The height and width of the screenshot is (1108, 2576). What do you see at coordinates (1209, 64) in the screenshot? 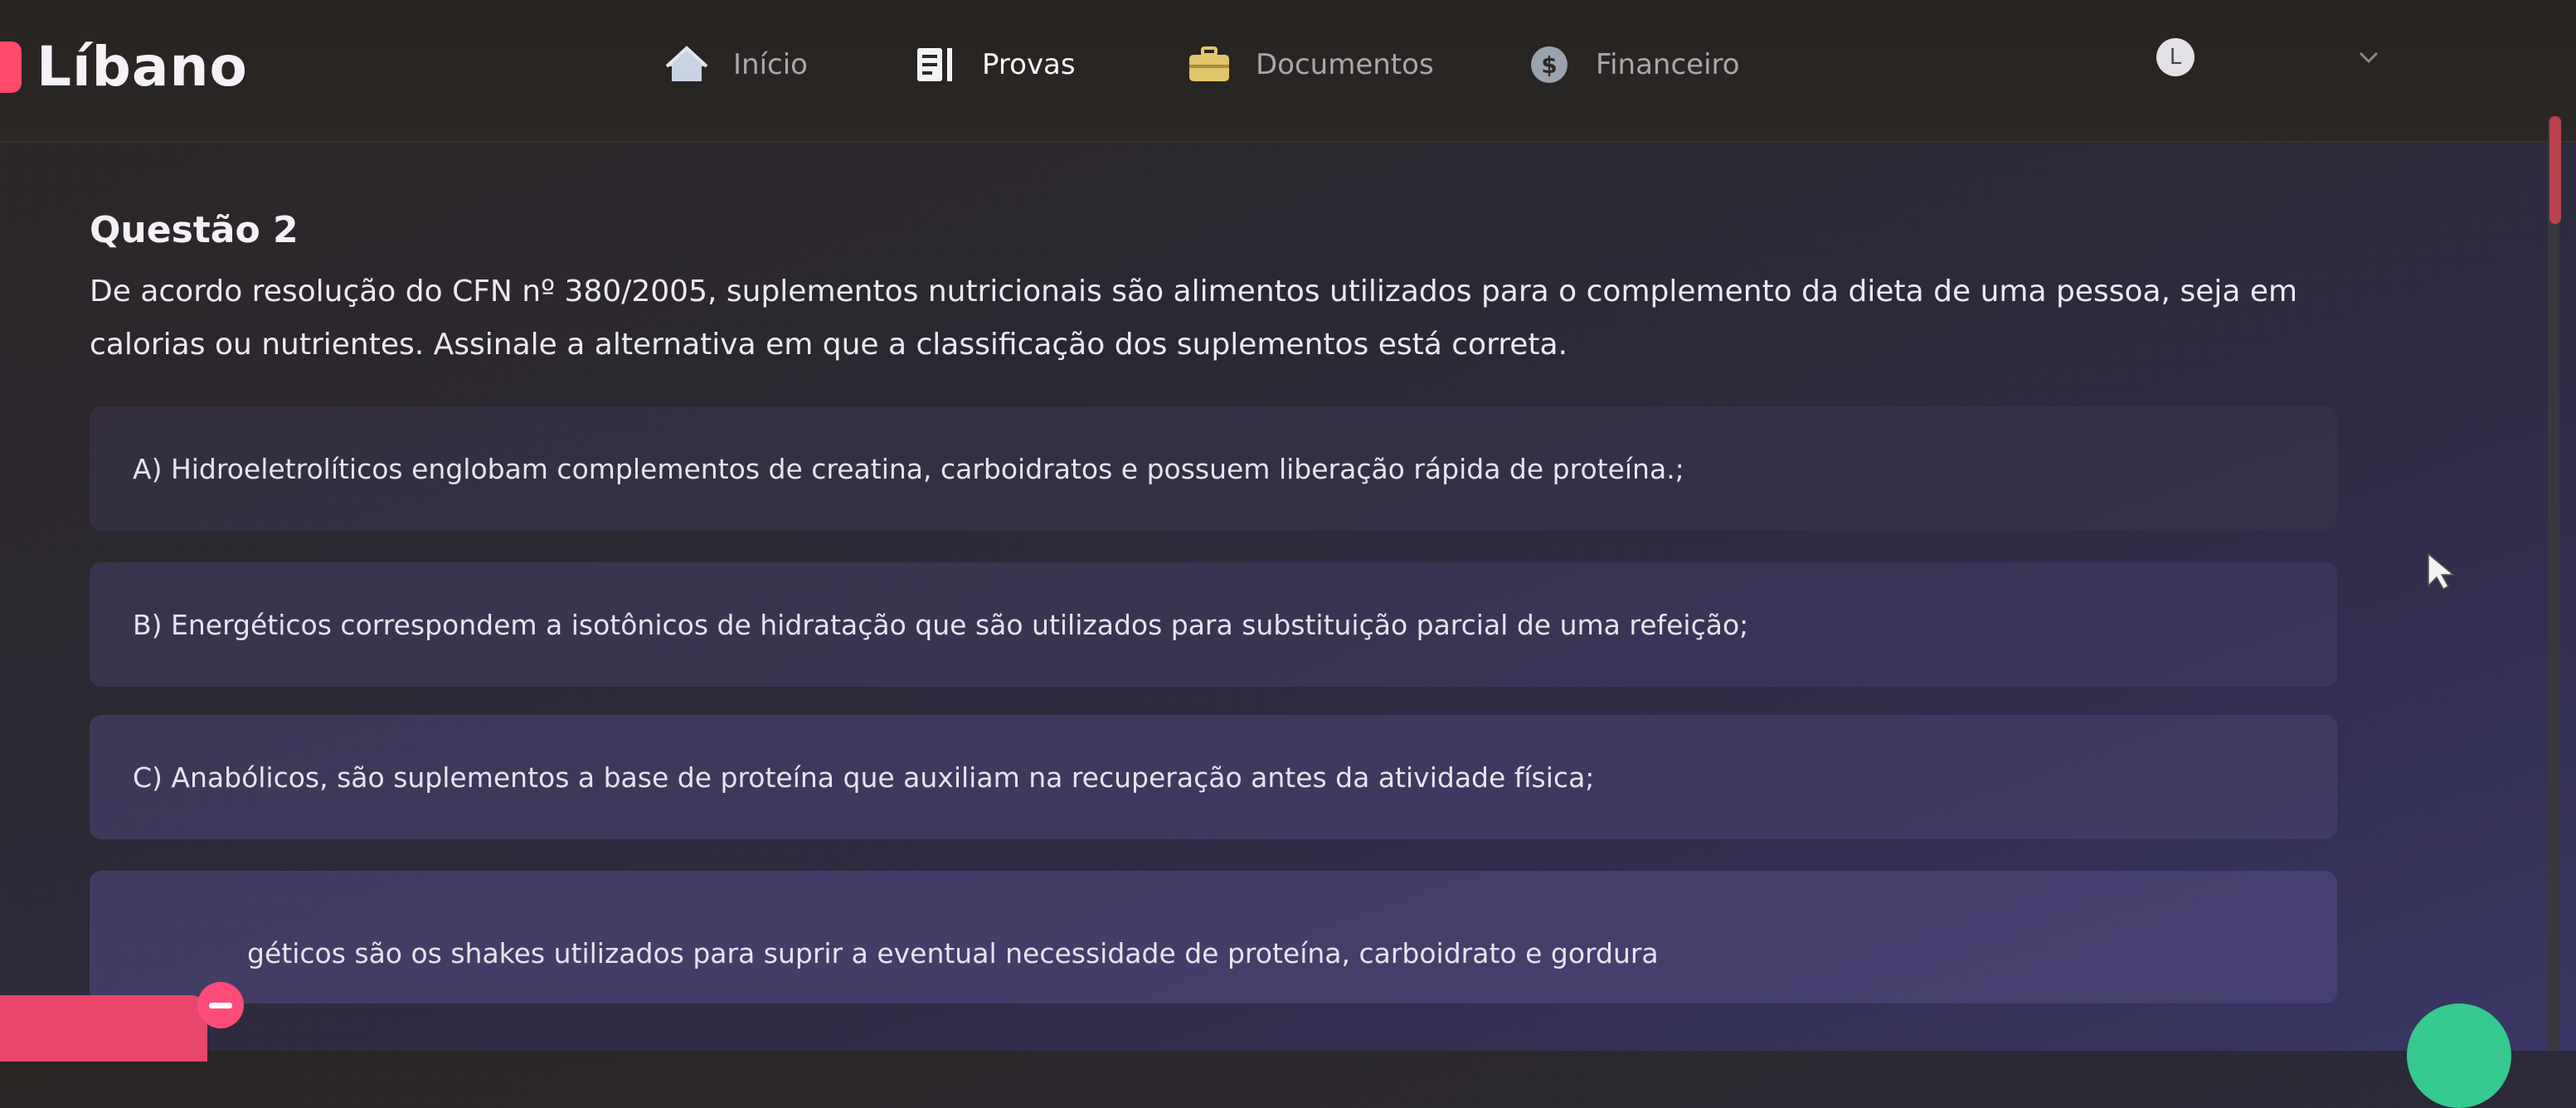
I see `briefcase-icon` at bounding box center [1209, 64].